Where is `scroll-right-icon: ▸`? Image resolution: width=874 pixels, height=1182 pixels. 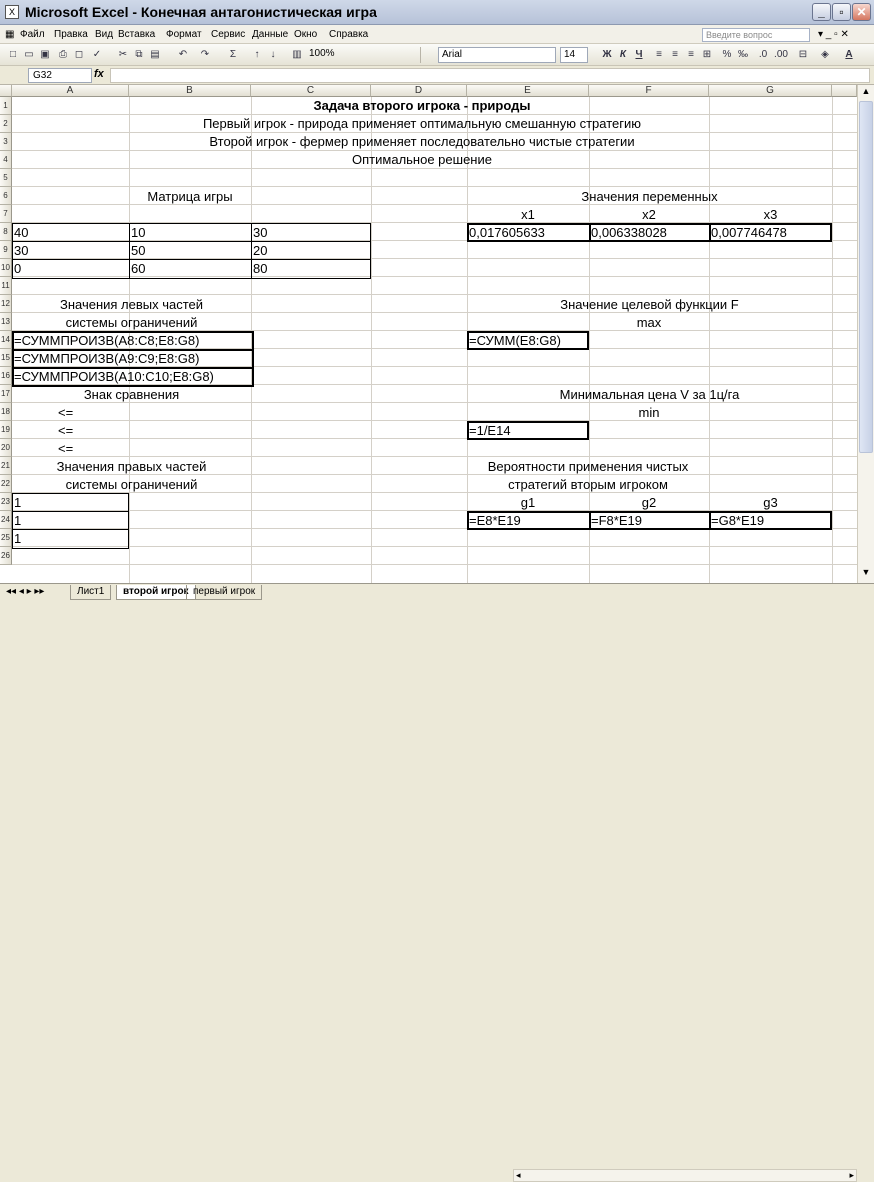
scroll-right-icon: ▸ is located at coordinates (851, 1175).